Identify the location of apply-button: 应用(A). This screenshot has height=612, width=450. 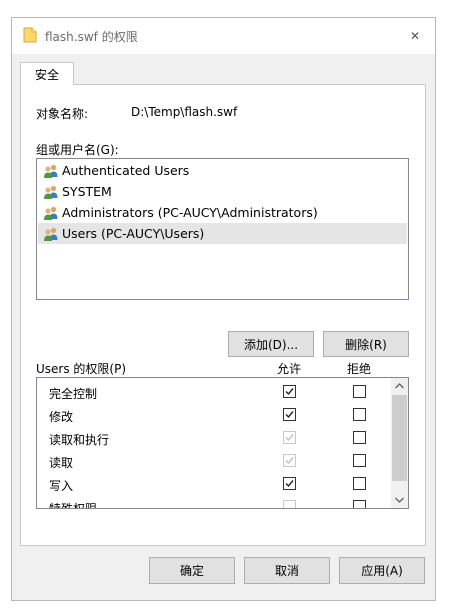
(382, 570).